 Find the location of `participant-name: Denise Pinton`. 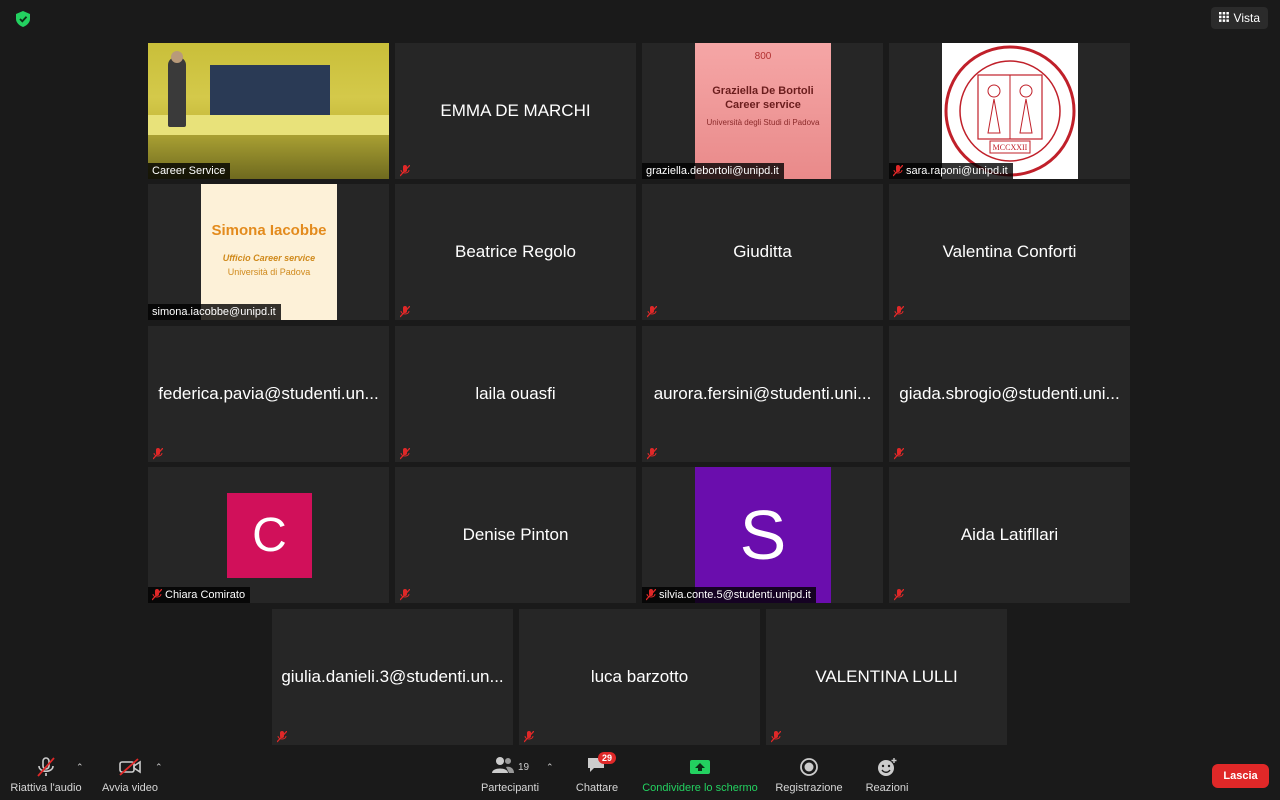

participant-name: Denise Pinton is located at coordinates (515, 534).